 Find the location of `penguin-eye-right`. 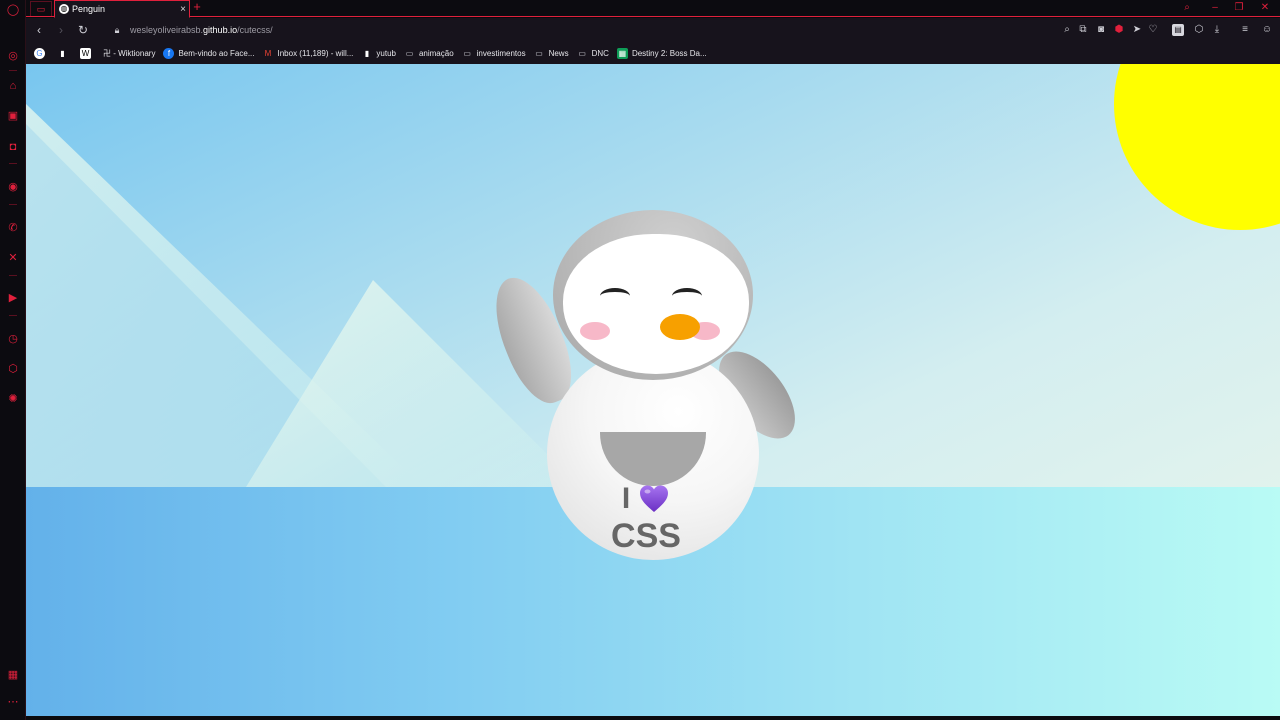

penguin-eye-right is located at coordinates (687, 296).